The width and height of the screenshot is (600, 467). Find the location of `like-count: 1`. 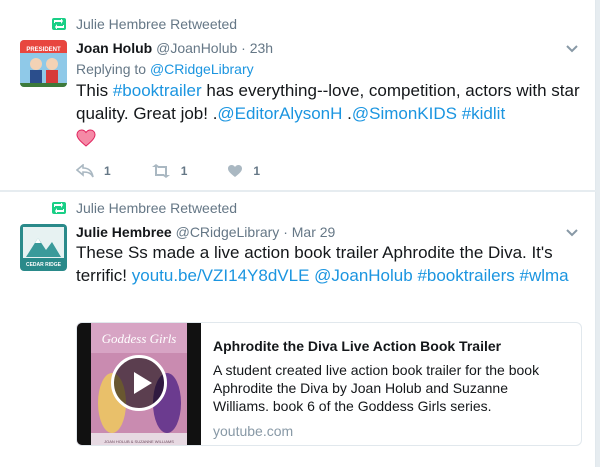

like-count: 1 is located at coordinates (257, 171).